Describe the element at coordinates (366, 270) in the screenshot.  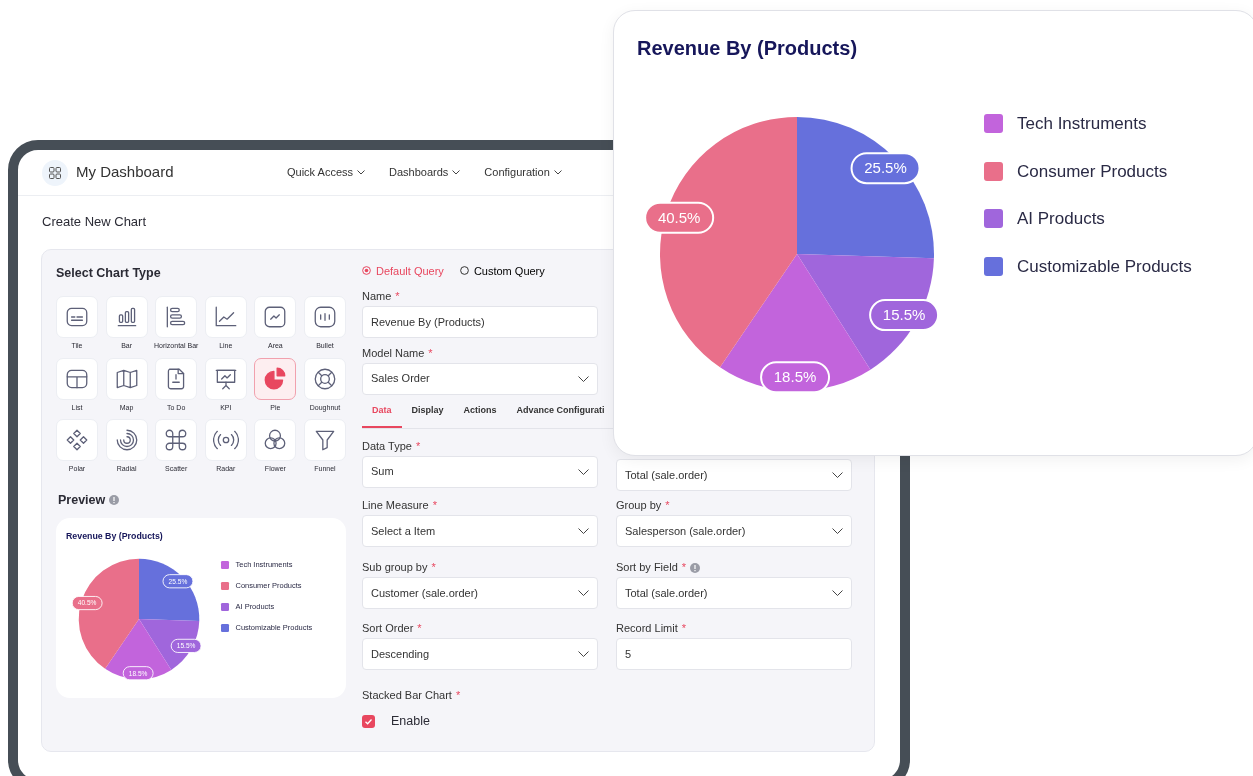
I see `radio-selected-icon` at that location.